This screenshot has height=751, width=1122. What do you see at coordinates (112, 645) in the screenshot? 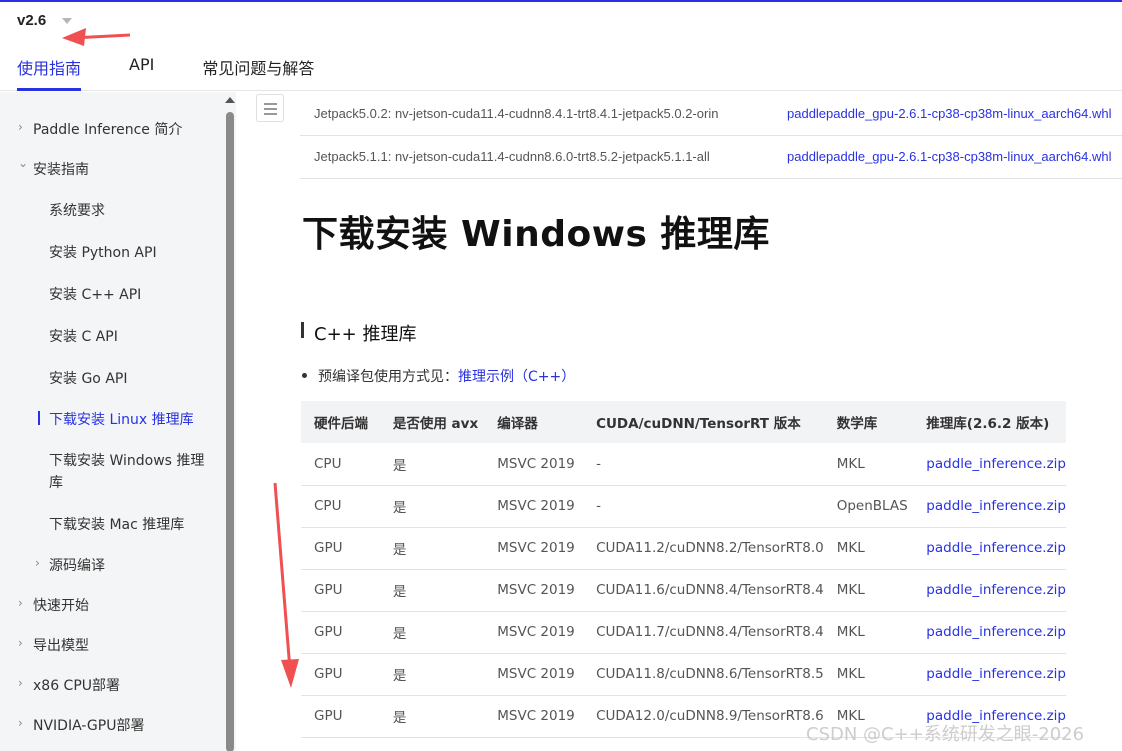
I see `sidebar-item-export-model: › 导出模型` at bounding box center [112, 645].